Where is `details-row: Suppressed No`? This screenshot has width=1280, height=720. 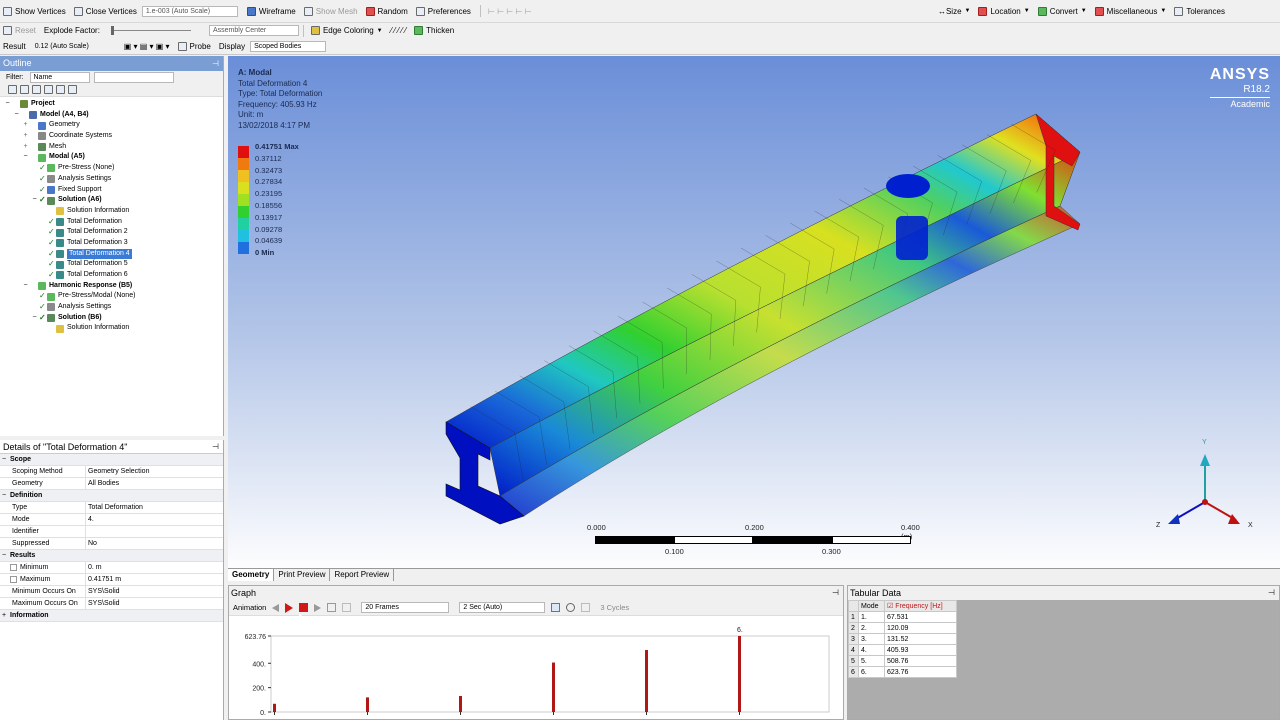
details-row: Suppressed No is located at coordinates (111, 544).